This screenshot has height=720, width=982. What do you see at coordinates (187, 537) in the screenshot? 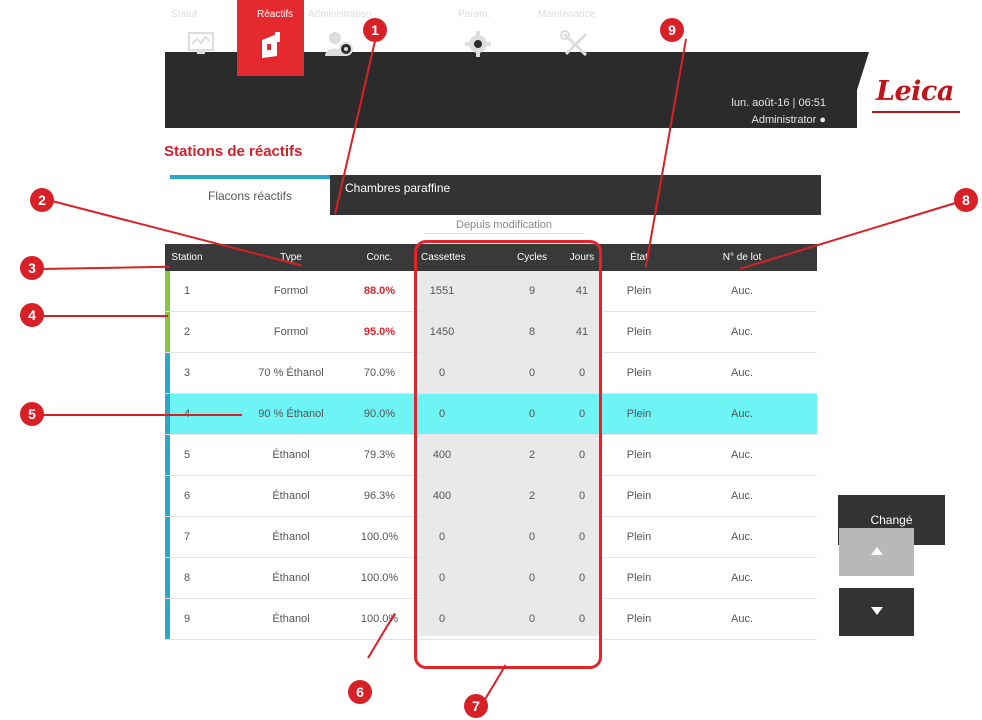
I see `cell-station: 7` at bounding box center [187, 537].